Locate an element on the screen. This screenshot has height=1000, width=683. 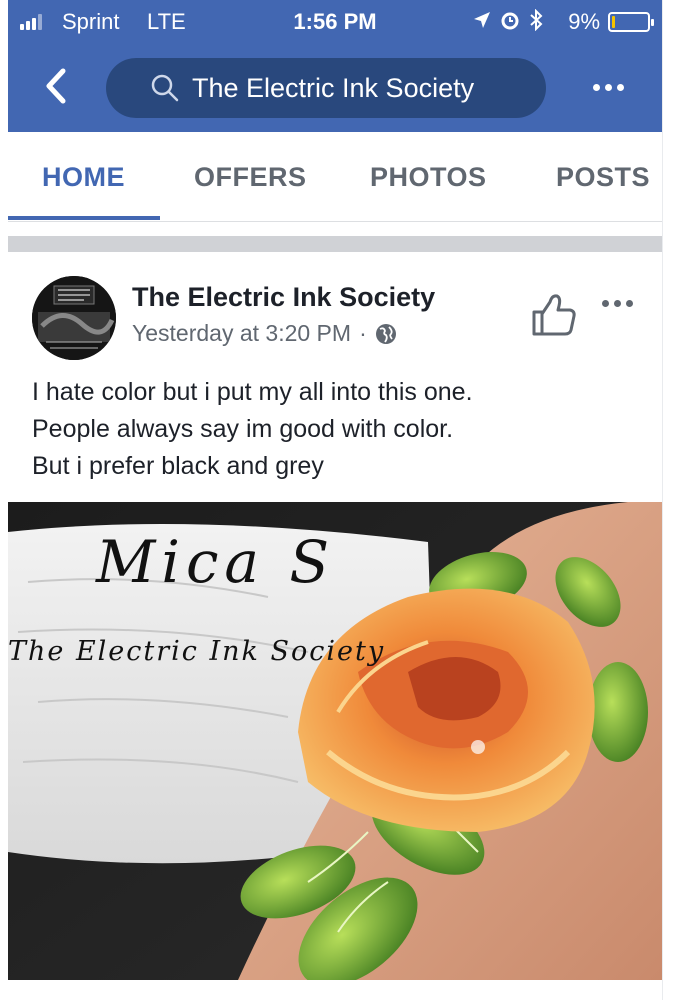
search-bar: The Electric Ink Society is located at coordinates (326, 88).